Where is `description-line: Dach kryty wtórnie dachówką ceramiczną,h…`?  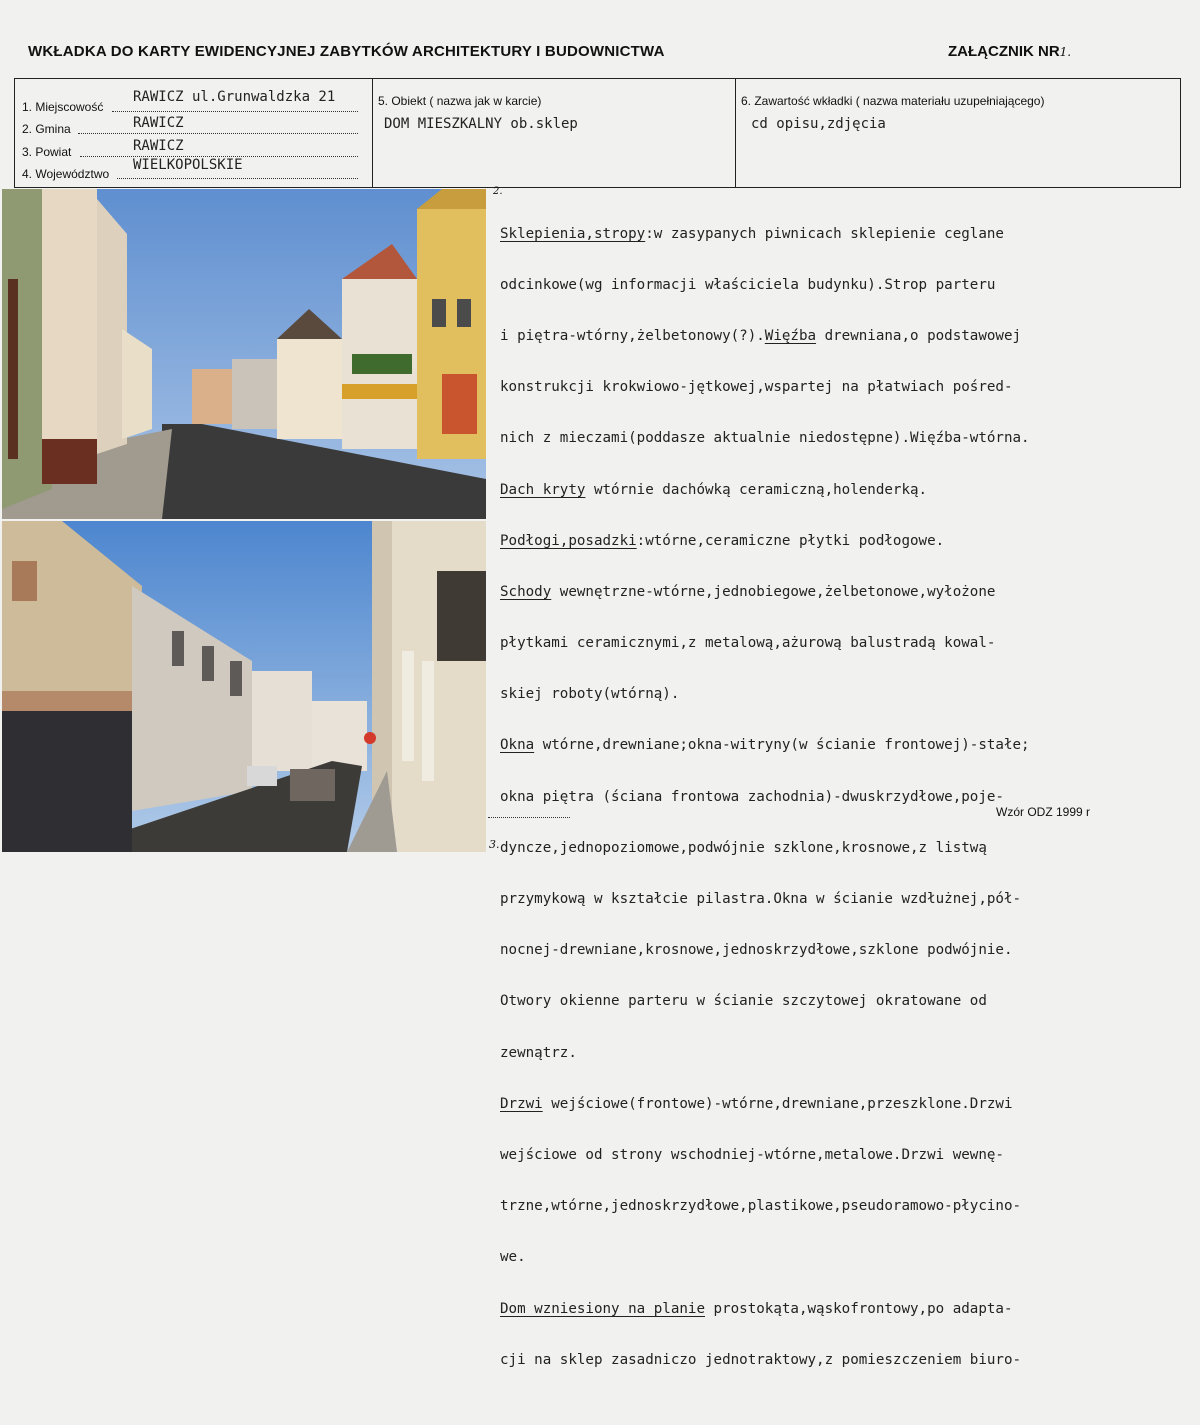
description-line: Dach kryty wtórnie dachówką ceramiczną,h… is located at coordinates (845, 491).